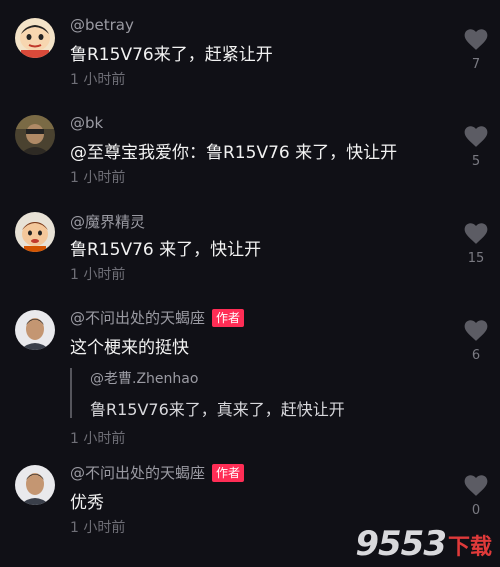 The image size is (500, 567). I want to click on site-watermark: 9553 下载, so click(423, 544).